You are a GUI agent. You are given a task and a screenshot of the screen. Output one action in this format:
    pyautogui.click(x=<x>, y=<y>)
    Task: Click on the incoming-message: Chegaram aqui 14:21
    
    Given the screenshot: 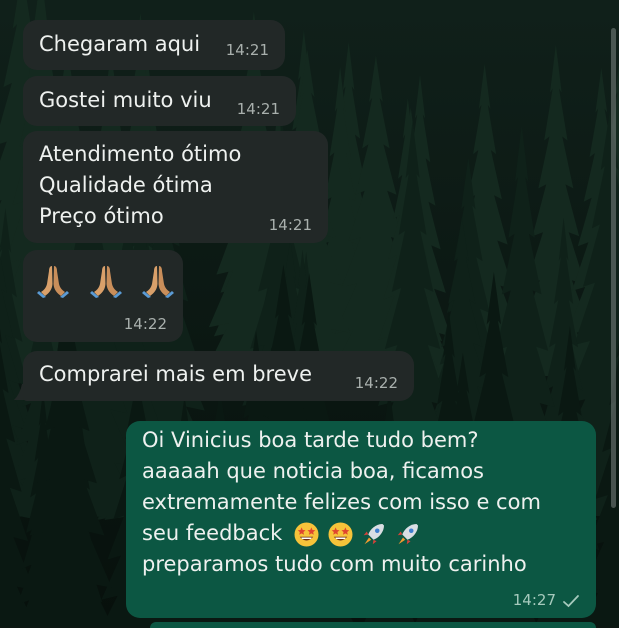 What is the action you would take?
    pyautogui.click(x=154, y=45)
    